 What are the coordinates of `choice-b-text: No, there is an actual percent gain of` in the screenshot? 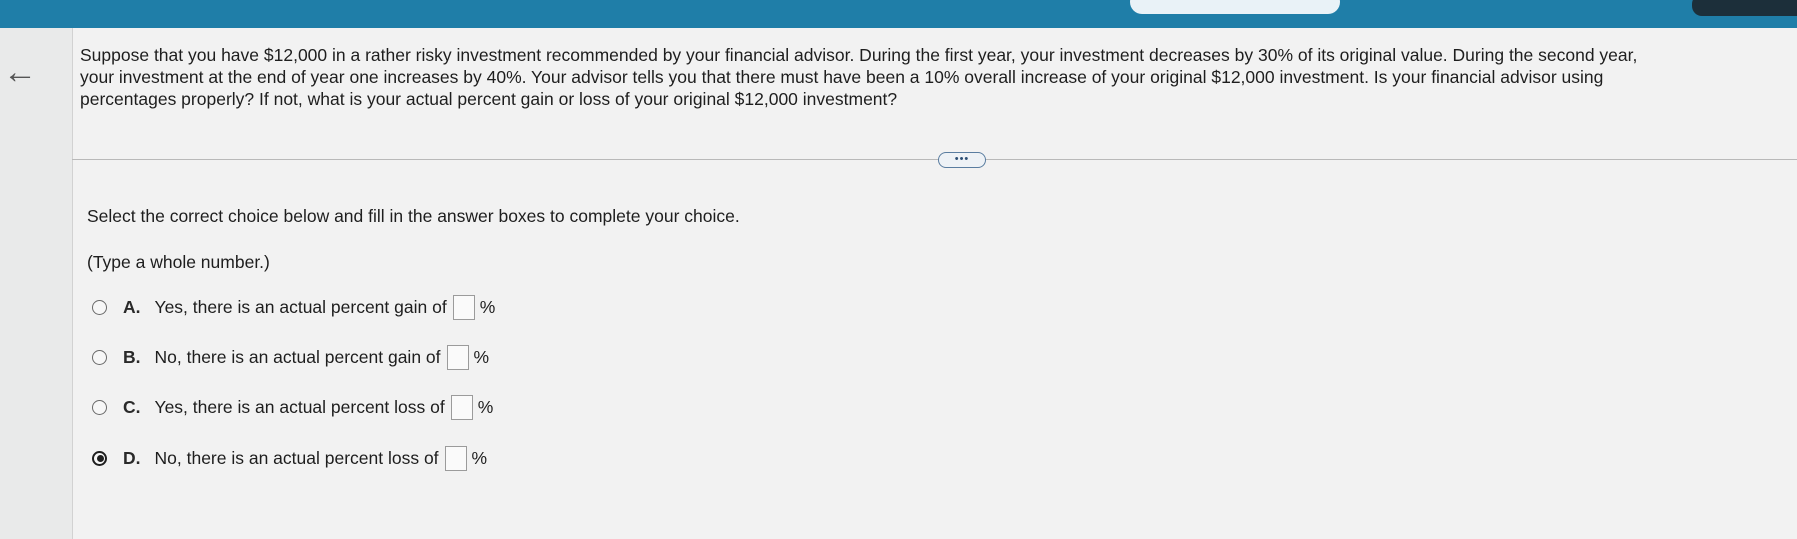 It's located at (297, 356).